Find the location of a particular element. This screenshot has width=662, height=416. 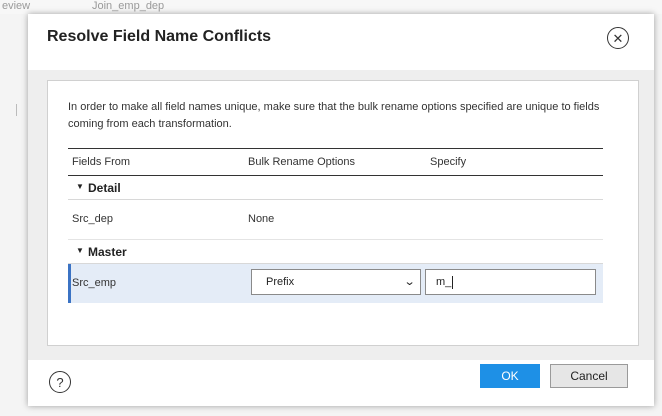

bulk-rename-select: Prefix ⌄ is located at coordinates (336, 282).